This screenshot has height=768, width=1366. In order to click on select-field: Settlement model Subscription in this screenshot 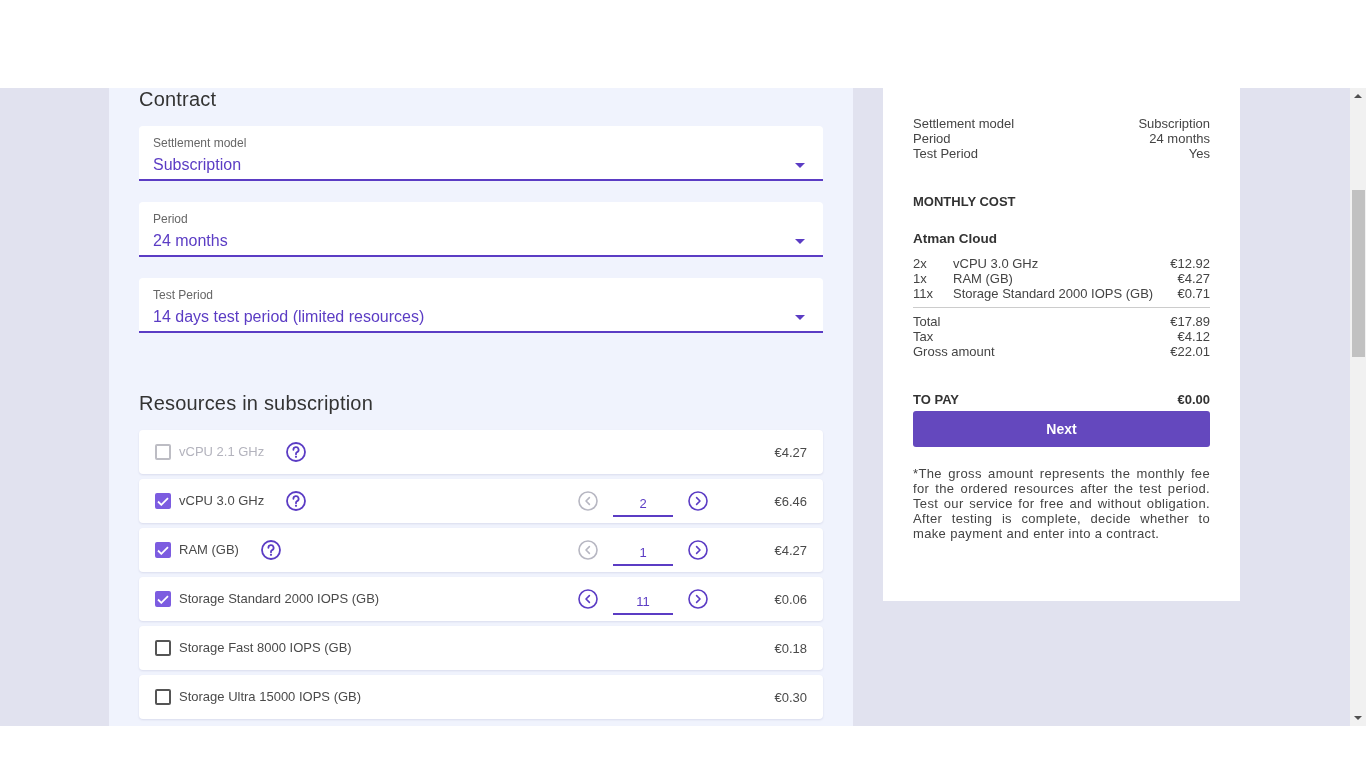, I will do `click(481, 153)`.